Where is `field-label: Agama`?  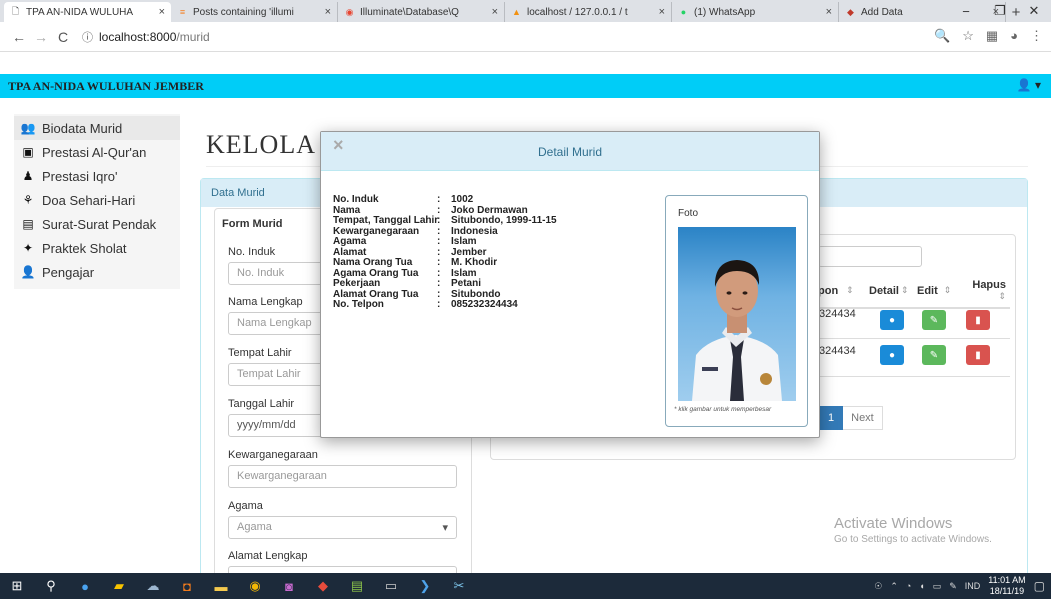
field-label: Agama is located at coordinates (245, 506).